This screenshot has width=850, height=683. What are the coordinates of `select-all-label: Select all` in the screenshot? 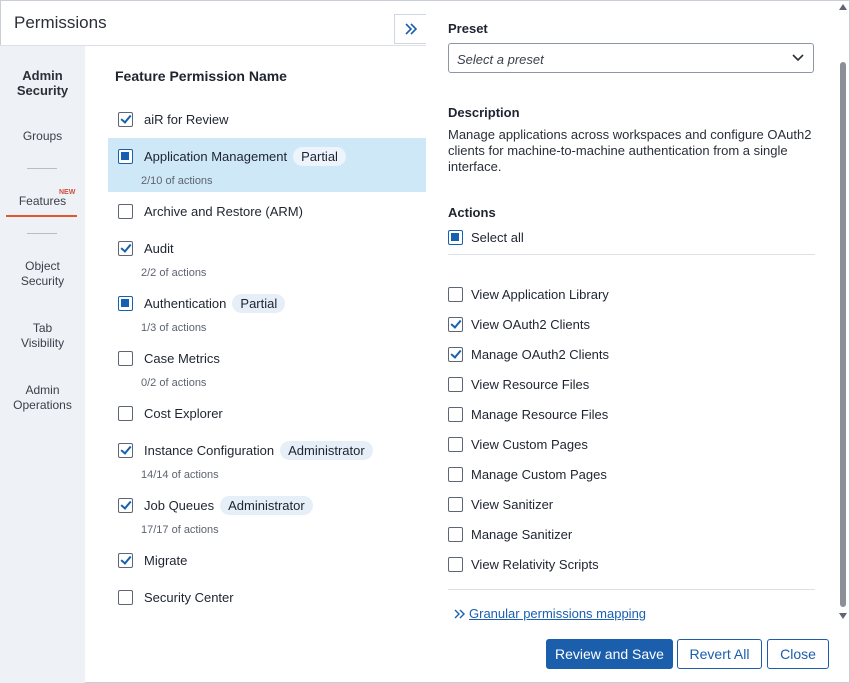 It's located at (497, 237).